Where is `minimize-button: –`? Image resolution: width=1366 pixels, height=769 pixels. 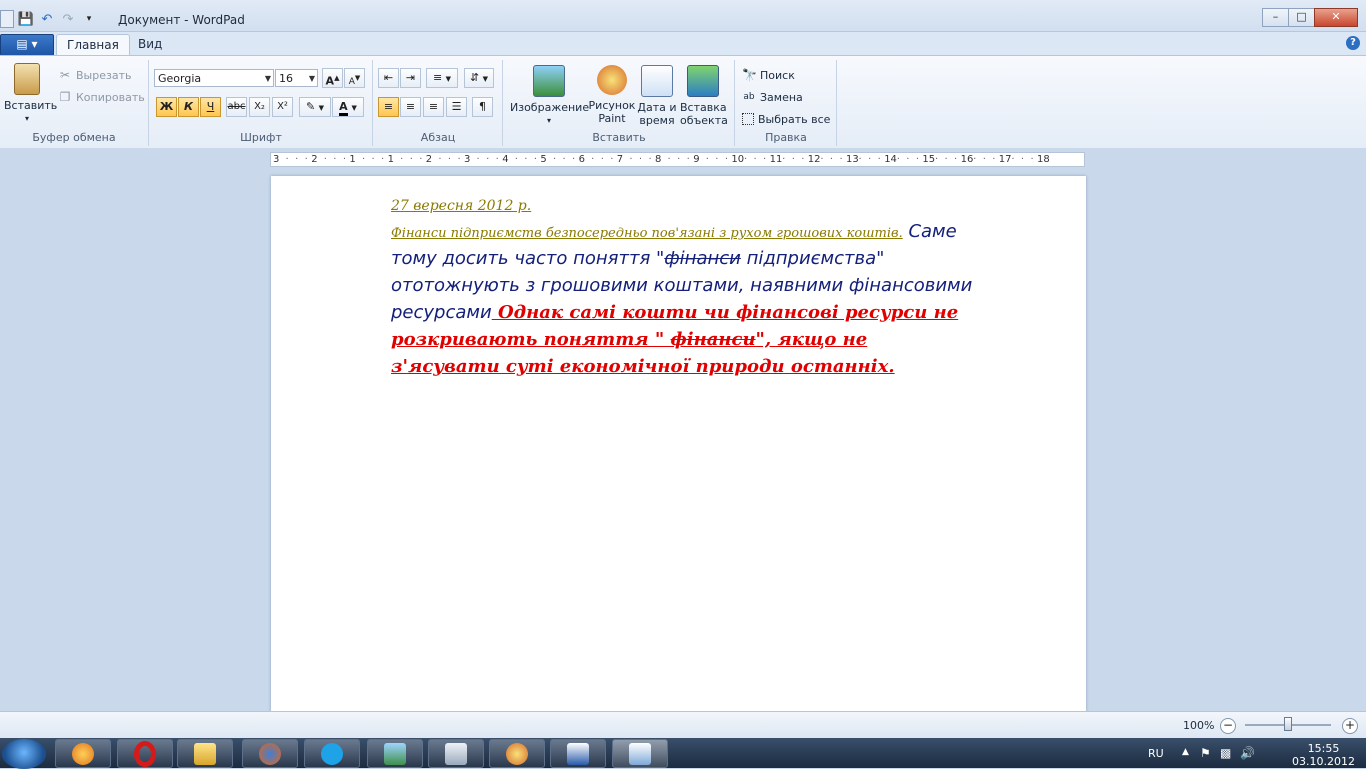 minimize-button: – is located at coordinates (1275, 17).